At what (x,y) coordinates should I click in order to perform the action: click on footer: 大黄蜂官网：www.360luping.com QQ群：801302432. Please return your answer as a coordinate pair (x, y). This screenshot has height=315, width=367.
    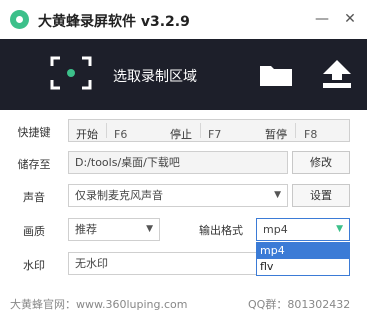
    Looking at the image, I should click on (183, 303).